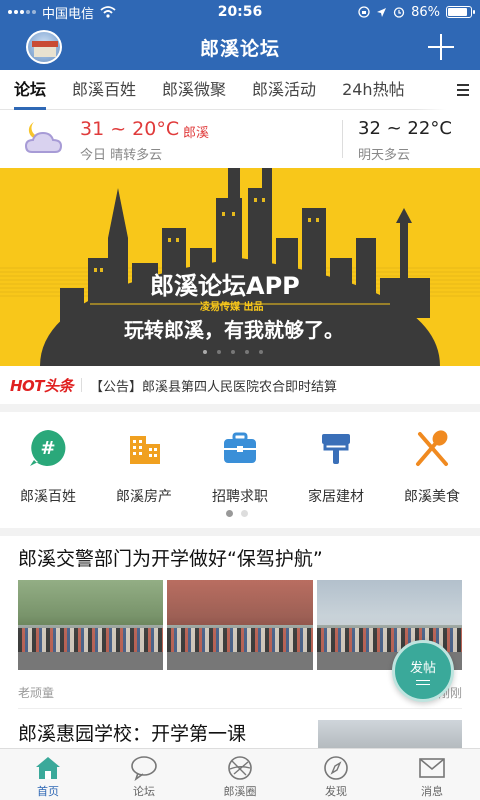  I want to click on tomorrow-weather-desc: 明天多云, so click(384, 155).